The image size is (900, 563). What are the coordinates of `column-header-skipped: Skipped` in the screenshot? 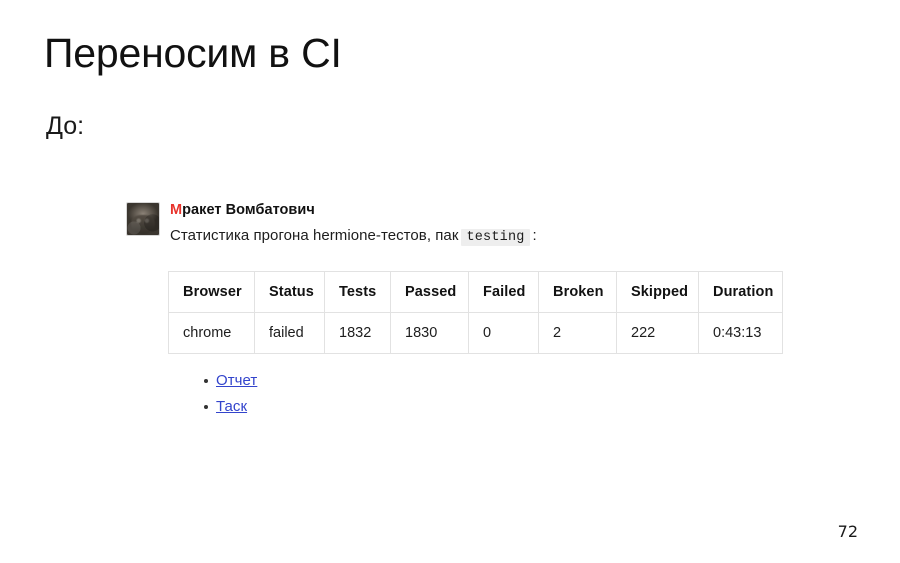 It's located at (657, 292).